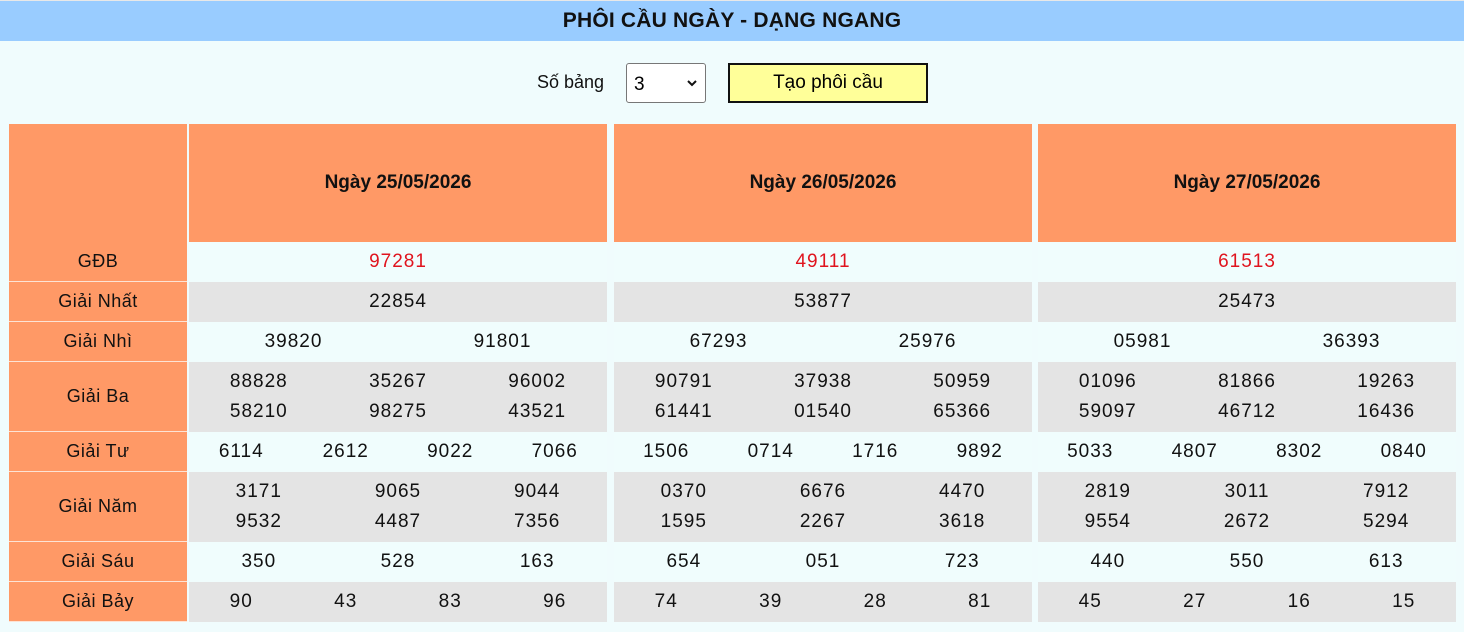 The height and width of the screenshot is (632, 1464). I want to click on prize-number: 59097, so click(1107, 411).